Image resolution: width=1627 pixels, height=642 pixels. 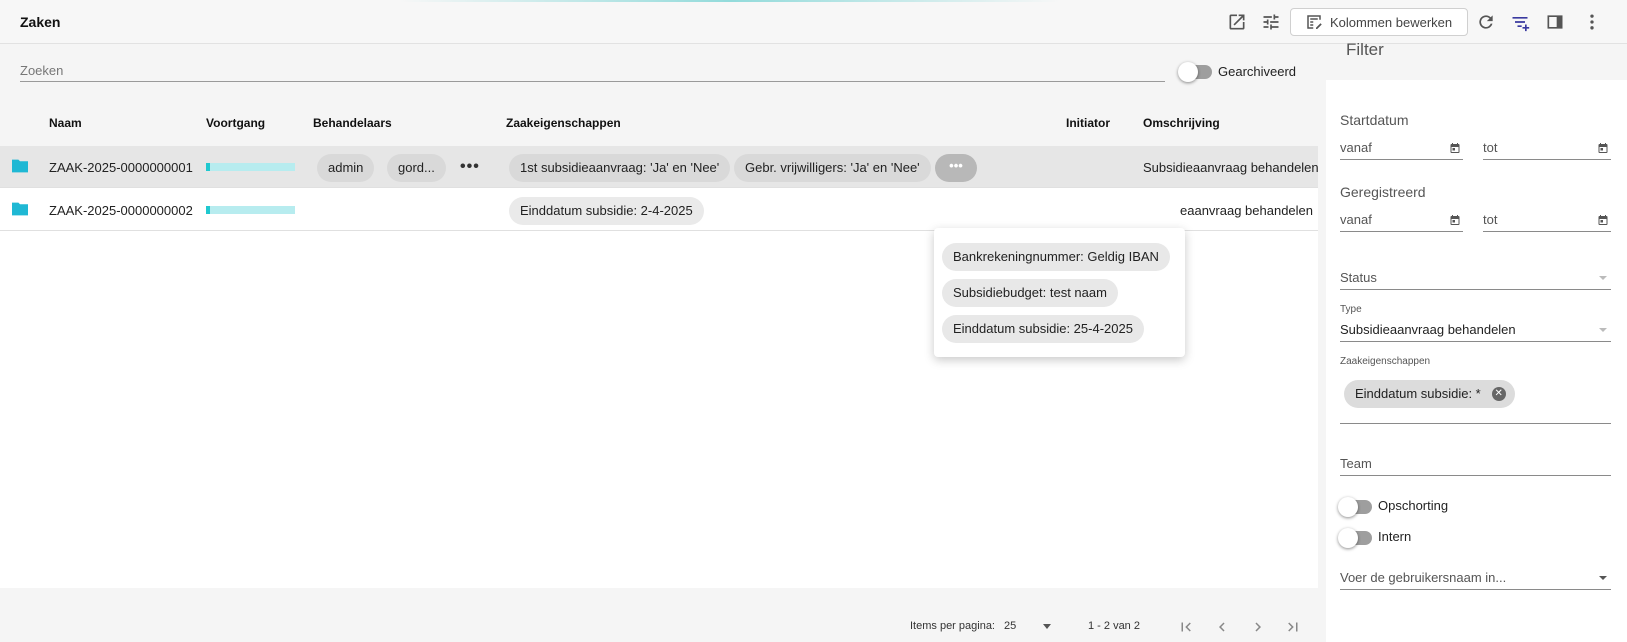 I want to click on type-label: Type, so click(x=1351, y=309).